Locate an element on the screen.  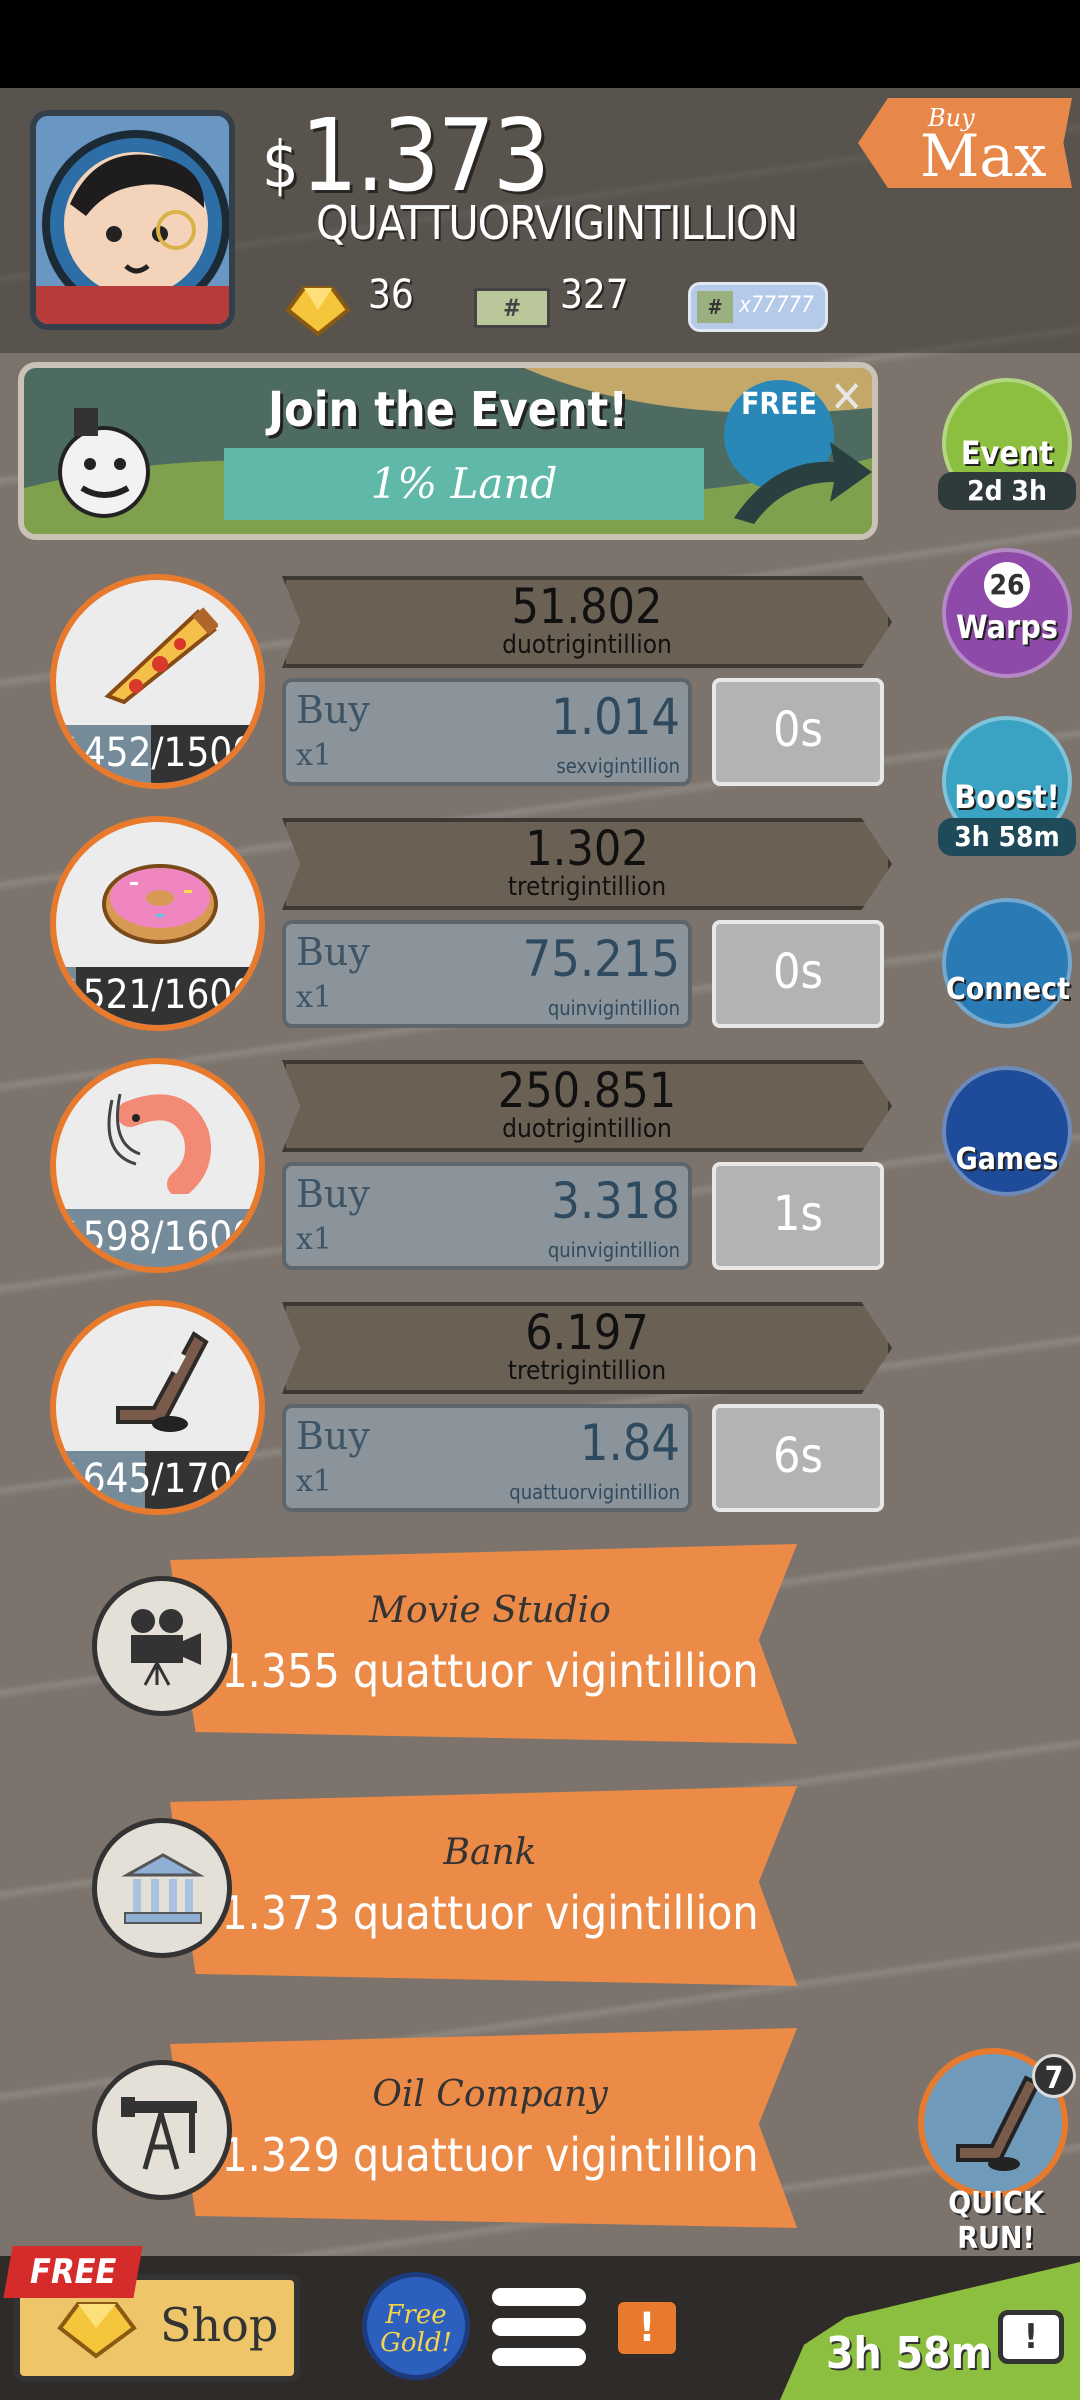
ticket-item: # x77777 is located at coordinates (758, 307).